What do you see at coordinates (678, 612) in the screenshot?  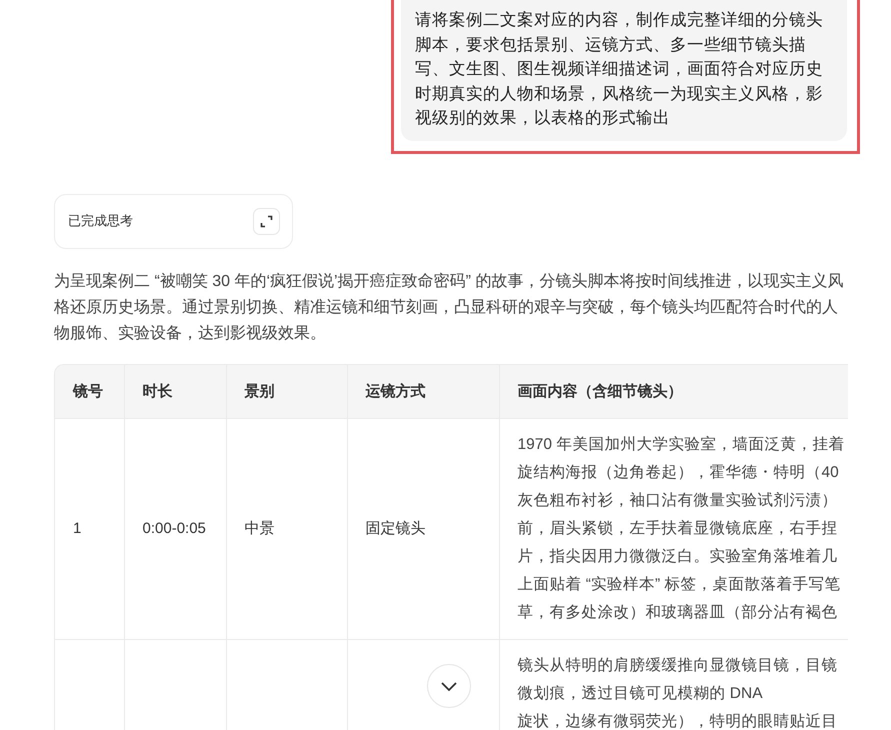 I see `scene-description-line: 草，有多处涂改）和玻璃器皿（部分沾有褐色` at bounding box center [678, 612].